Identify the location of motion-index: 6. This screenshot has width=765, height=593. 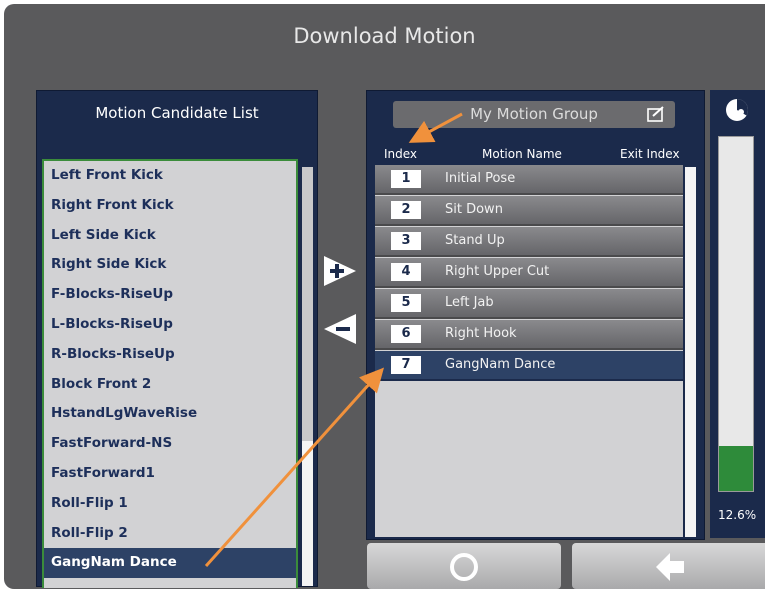
(406, 334).